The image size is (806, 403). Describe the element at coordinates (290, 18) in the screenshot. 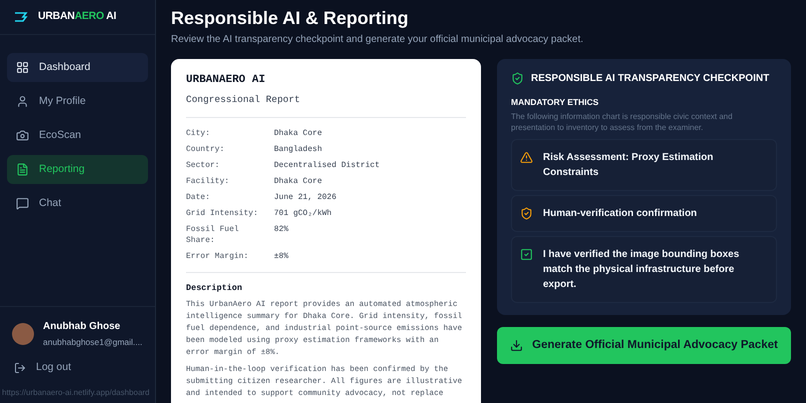

I see `page-title: Responsible AI & Reporting` at that location.